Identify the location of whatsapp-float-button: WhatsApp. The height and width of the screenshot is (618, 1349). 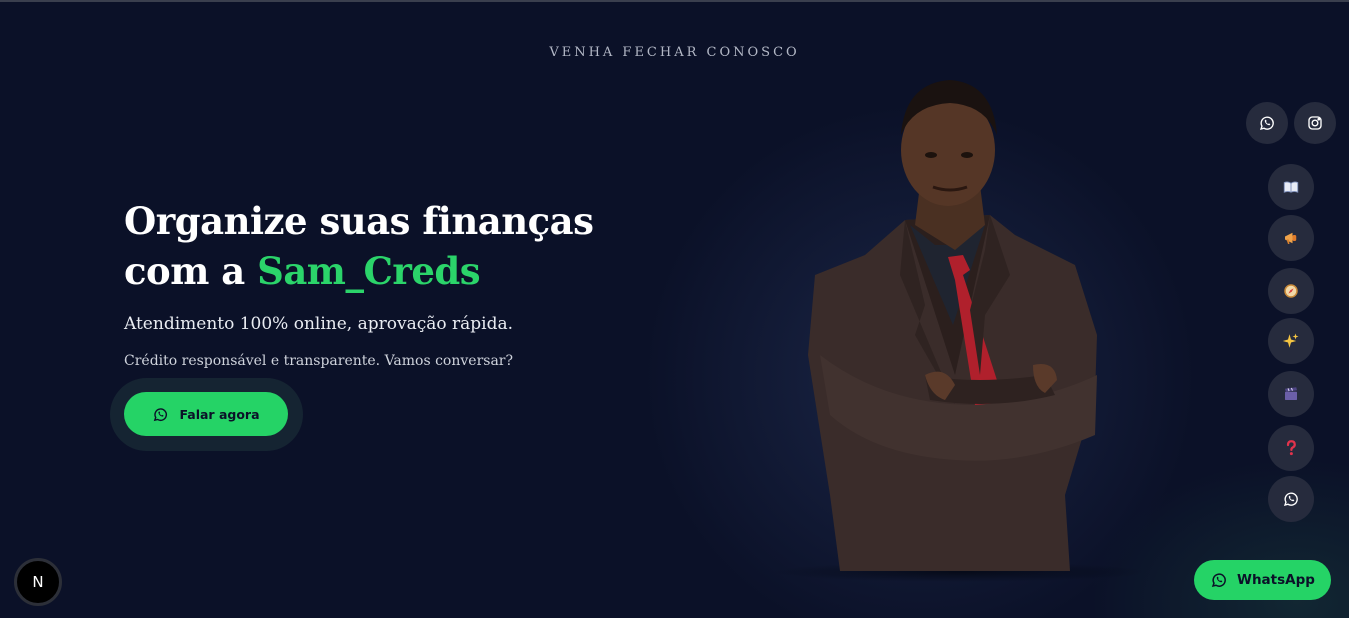
(1262, 580).